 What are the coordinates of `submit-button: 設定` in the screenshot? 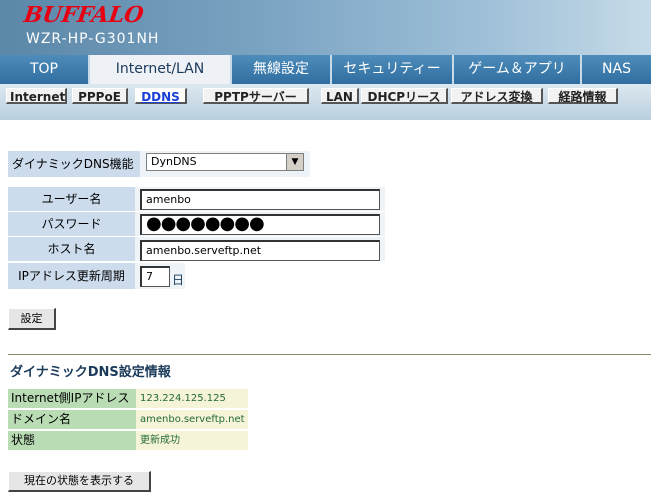 It's located at (32, 319).